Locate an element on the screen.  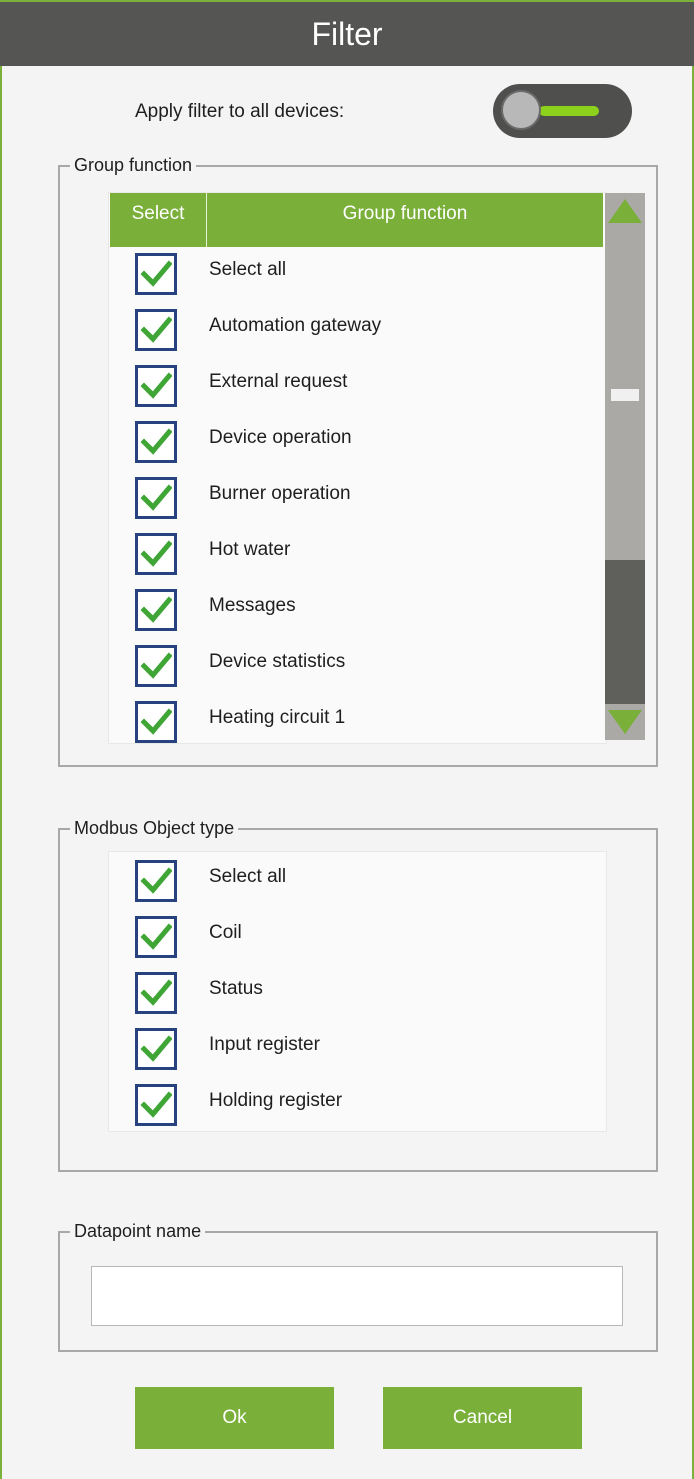
datapoint-name-legend: Datapoint name is located at coordinates (138, 1231).